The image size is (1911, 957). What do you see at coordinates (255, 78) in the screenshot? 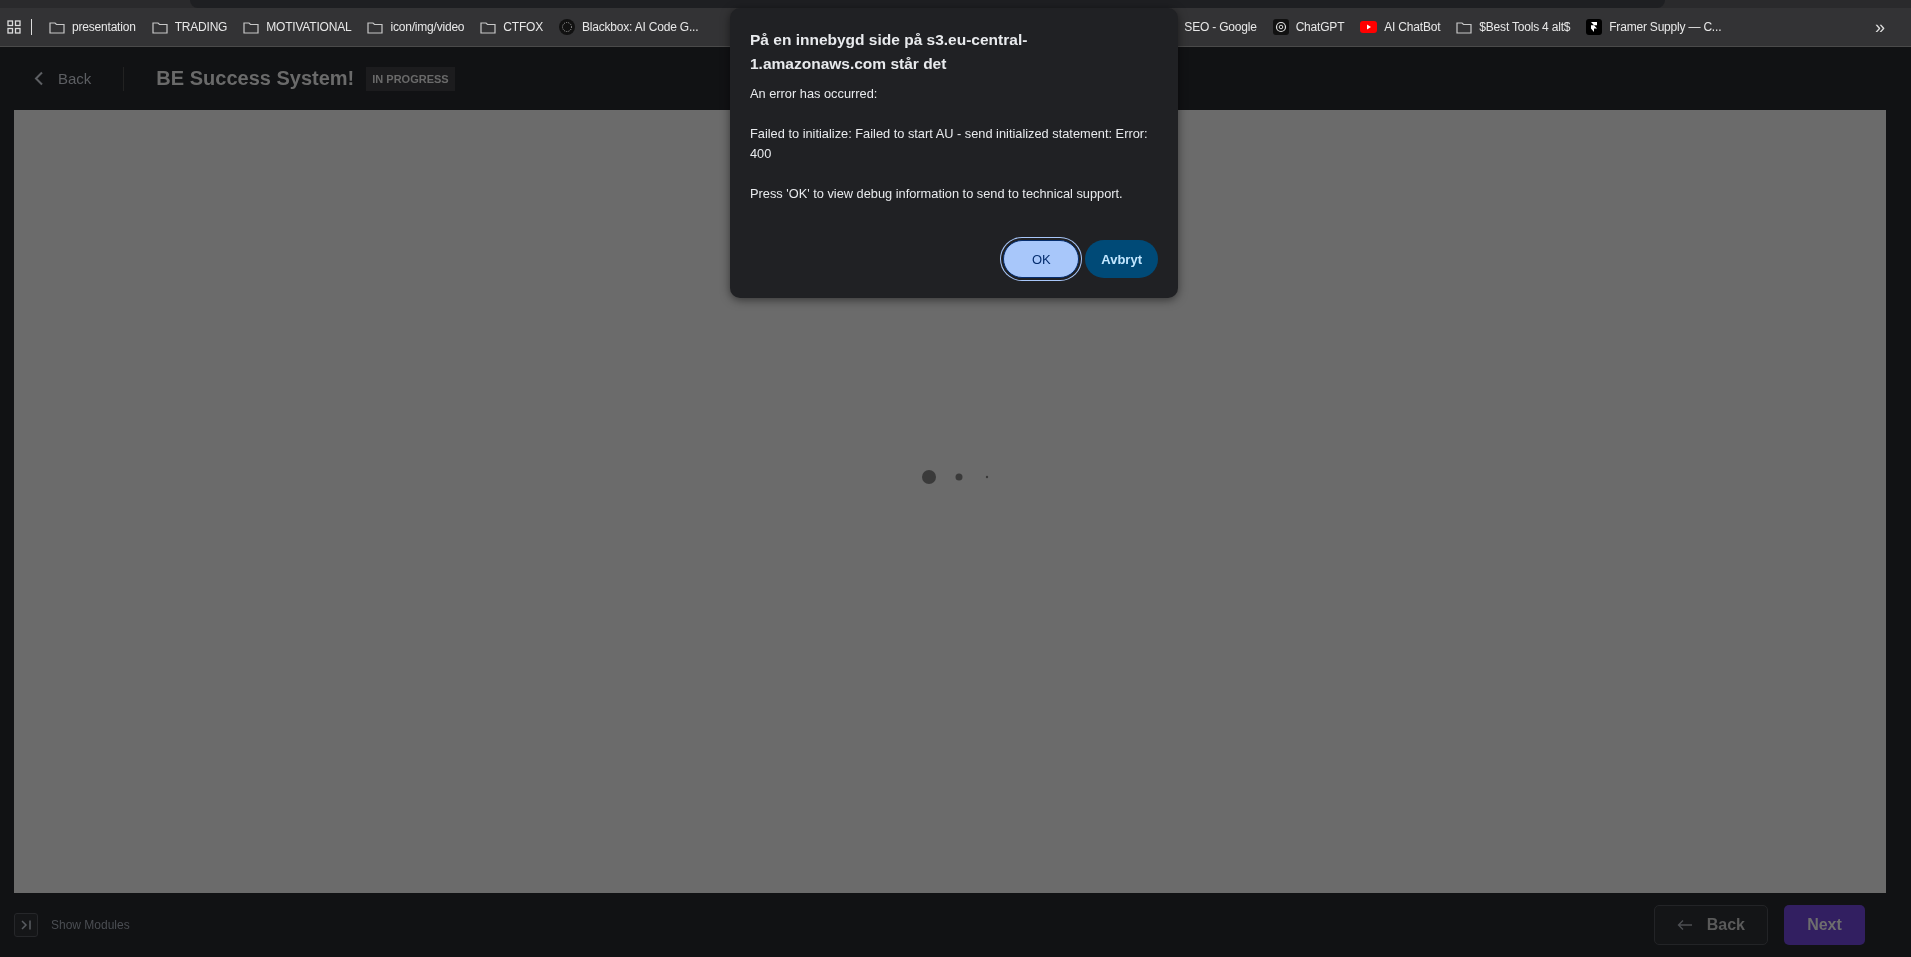
I see `course-title: BE Success System!` at bounding box center [255, 78].